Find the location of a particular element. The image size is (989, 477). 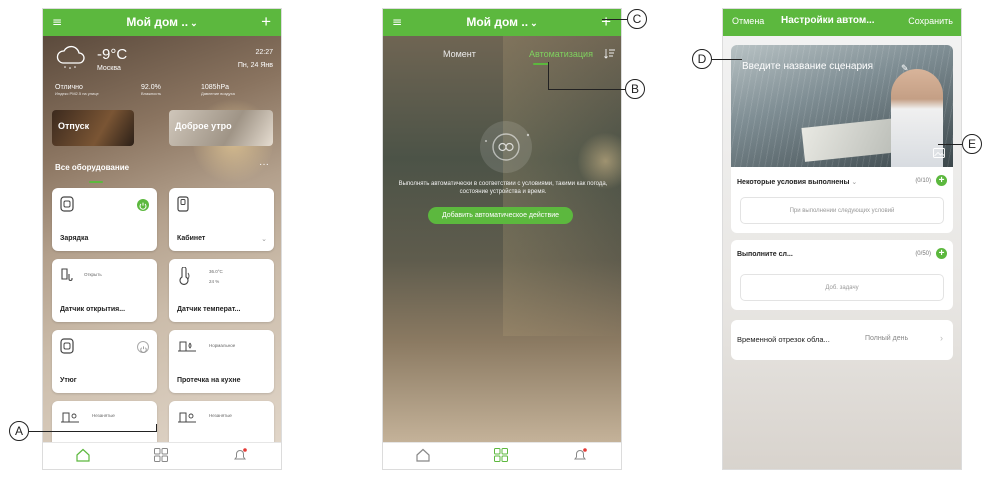

temperature-reading: 36.0°C is located at coordinates (216, 271).